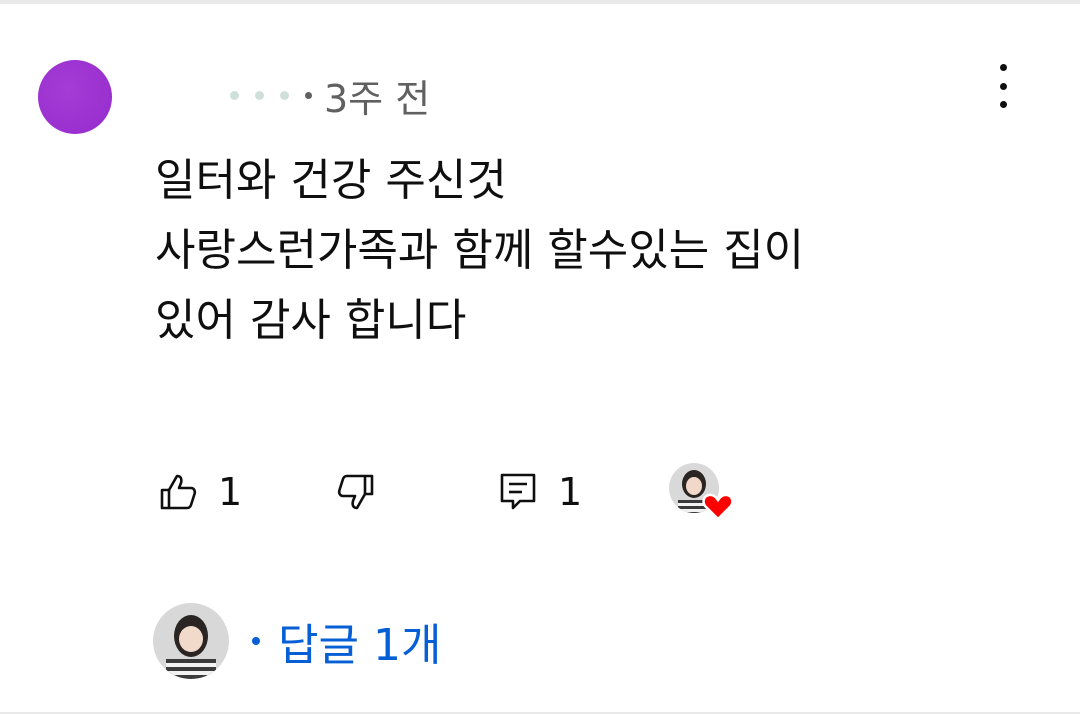 This screenshot has width=1080, height=714. What do you see at coordinates (570, 492) in the screenshot?
I see `reply-count-badge: 1` at bounding box center [570, 492].